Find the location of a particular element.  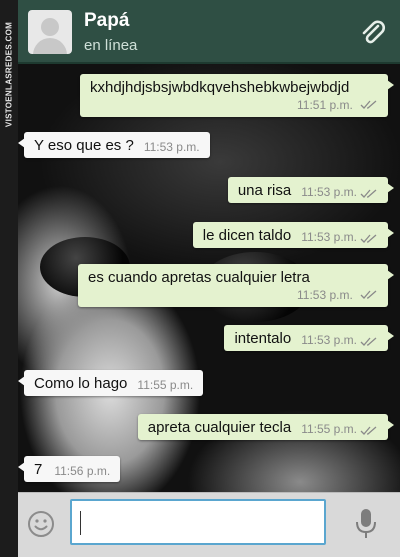

message-text: le dicen taldo is located at coordinates (247, 235).